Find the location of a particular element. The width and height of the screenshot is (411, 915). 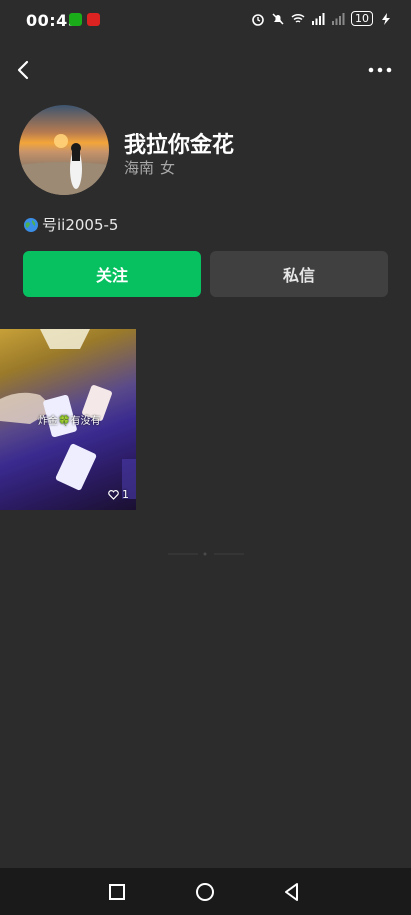

charging-icon is located at coordinates (386, 18).